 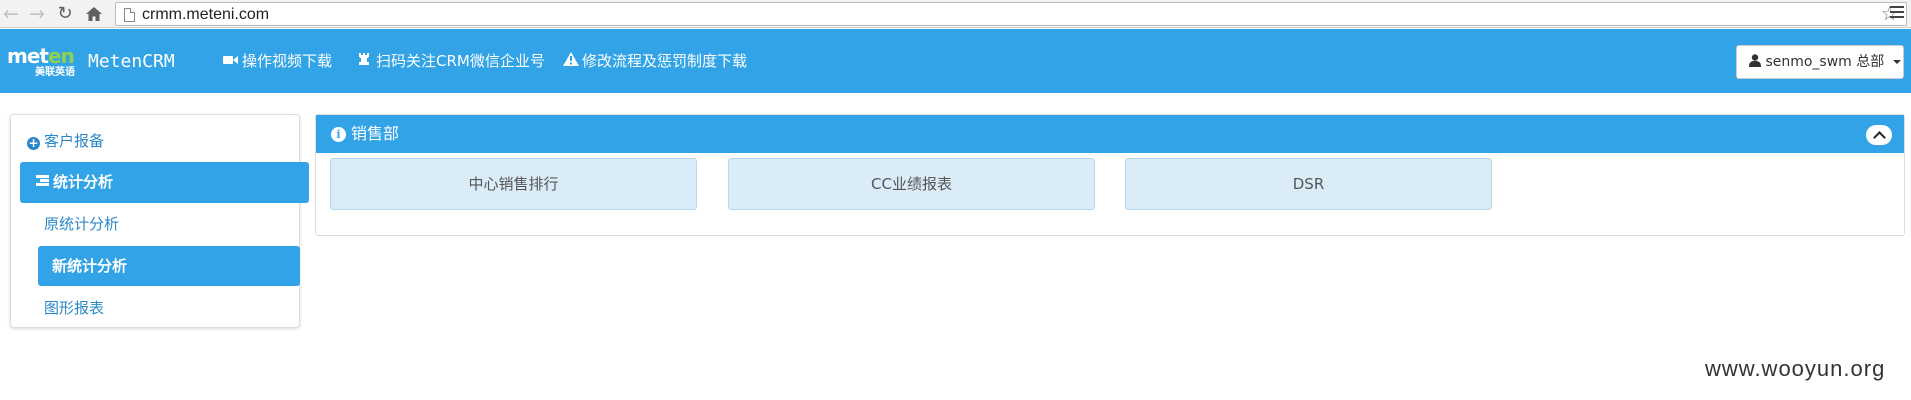 I want to click on warning-icon, so click(x=571, y=61).